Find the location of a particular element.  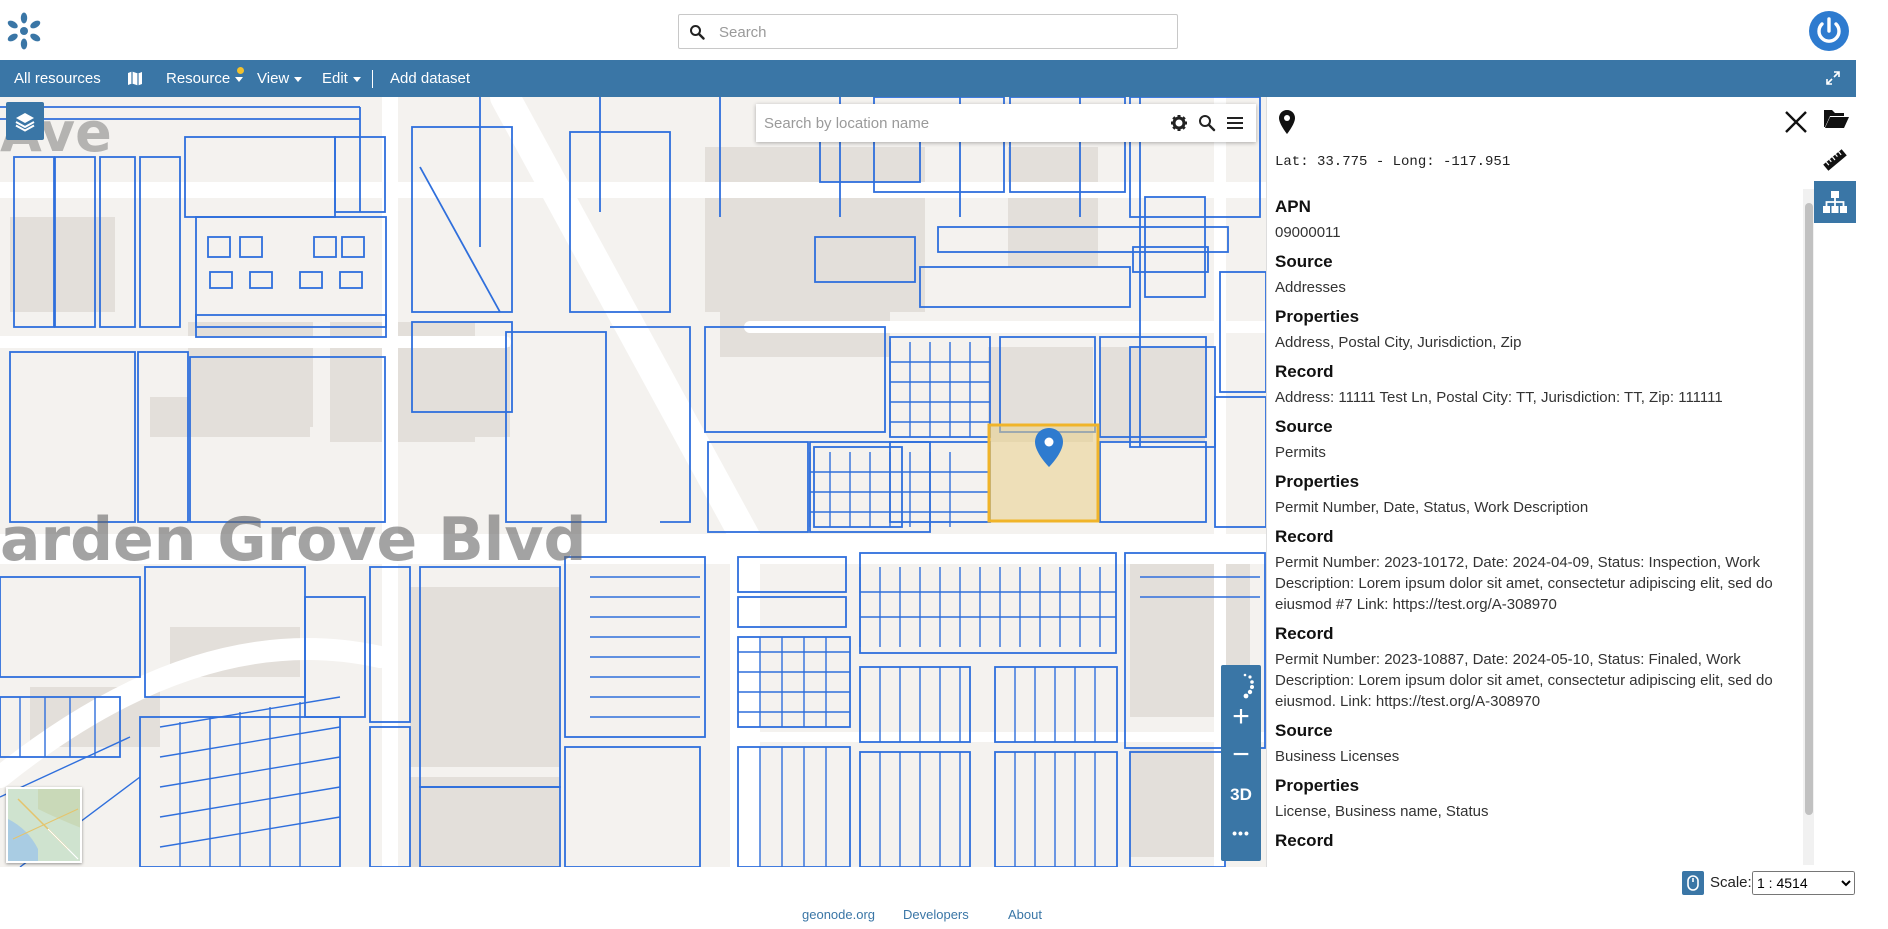

resource-menu-label: Resource is located at coordinates (198, 78).